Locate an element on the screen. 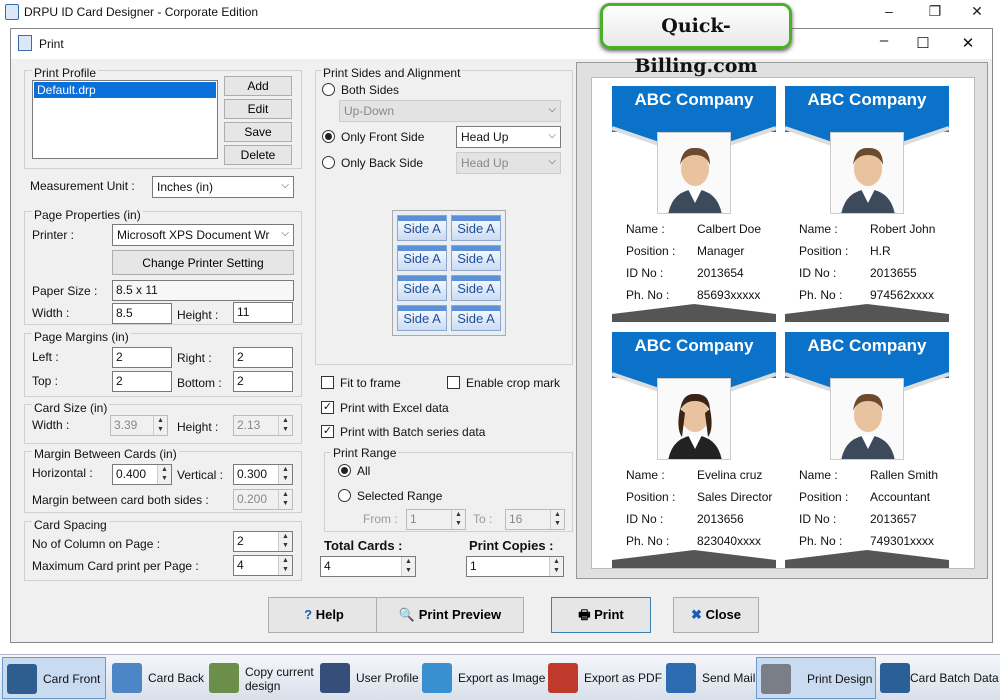 The width and height of the screenshot is (1000, 700). page-height-label: Height : is located at coordinates (198, 315).